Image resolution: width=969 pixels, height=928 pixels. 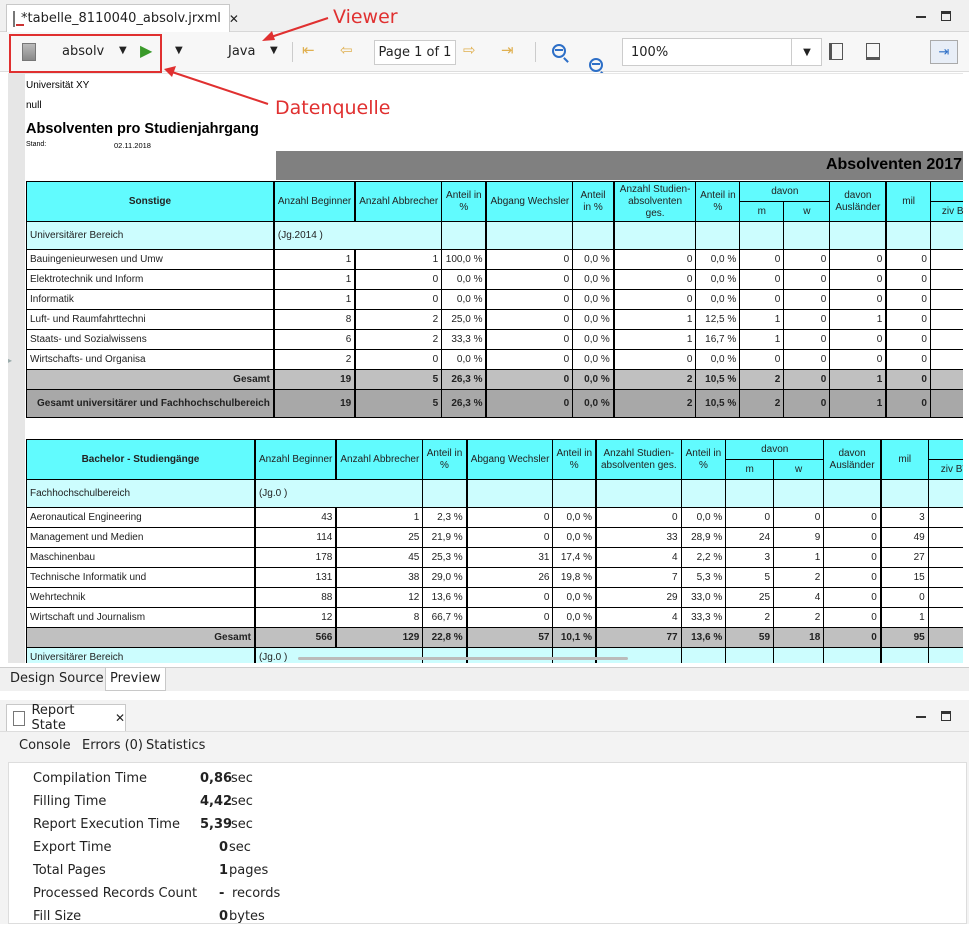 What do you see at coordinates (140, 459) in the screenshot?
I see `header-section-label: Bachelor - Studiengänge` at bounding box center [140, 459].